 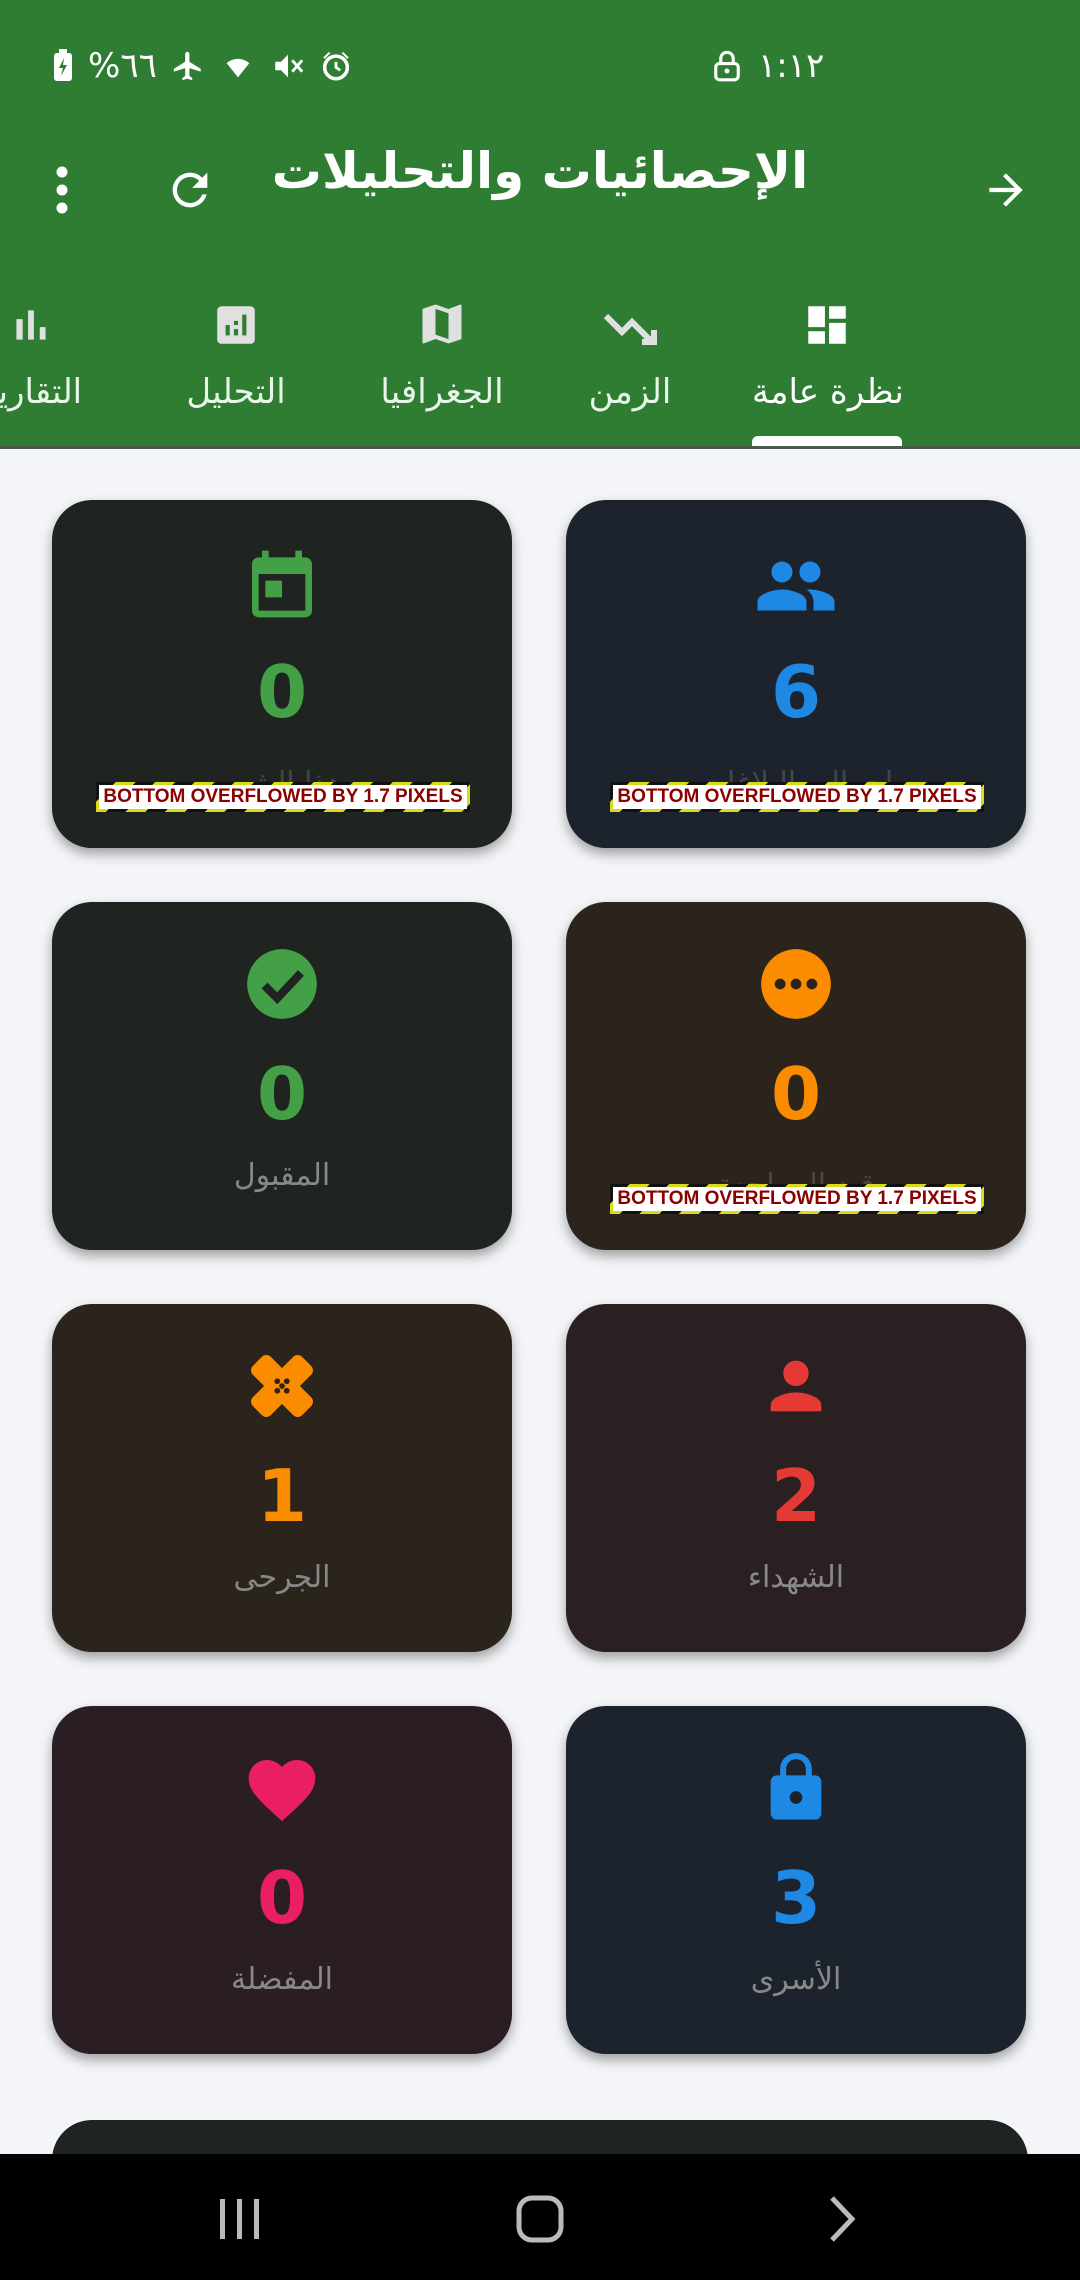 What do you see at coordinates (236, 392) in the screenshot?
I see `tab-label: التحليل` at bounding box center [236, 392].